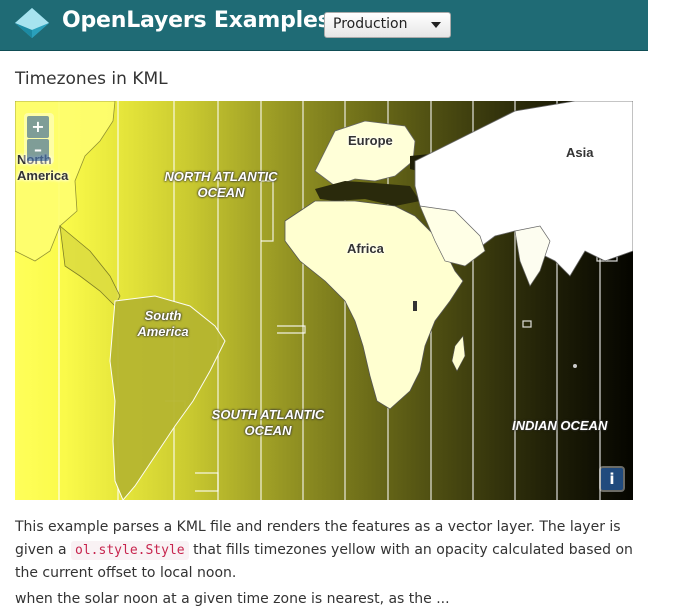 The width and height of the screenshot is (700, 607). I want to click on zoom-control: + –, so click(39, 138).